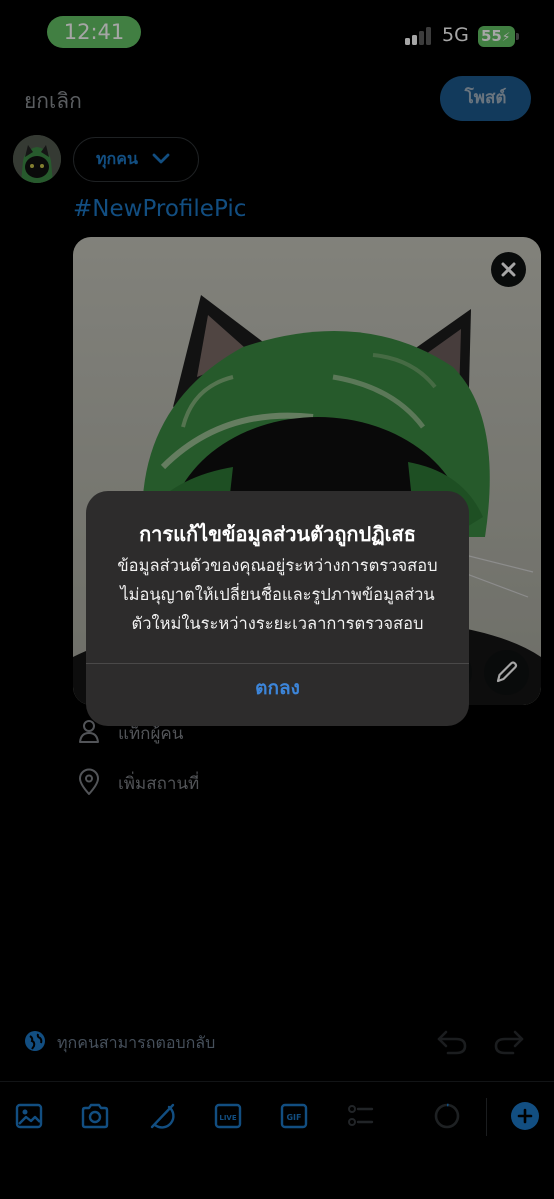  I want to click on tweet-text: #NewProfilePic, so click(159, 209).